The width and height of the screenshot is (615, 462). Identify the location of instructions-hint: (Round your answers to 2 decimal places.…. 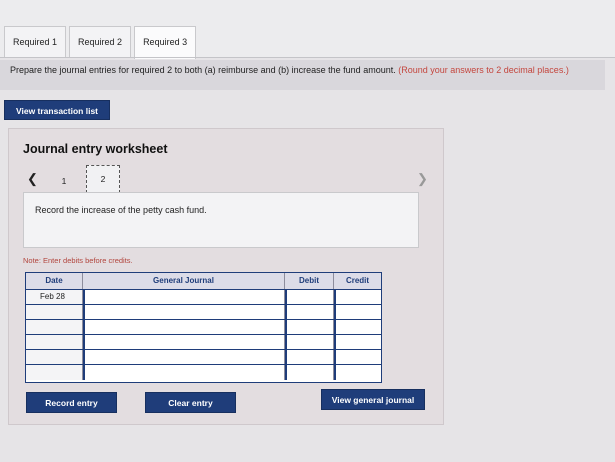
(483, 70).